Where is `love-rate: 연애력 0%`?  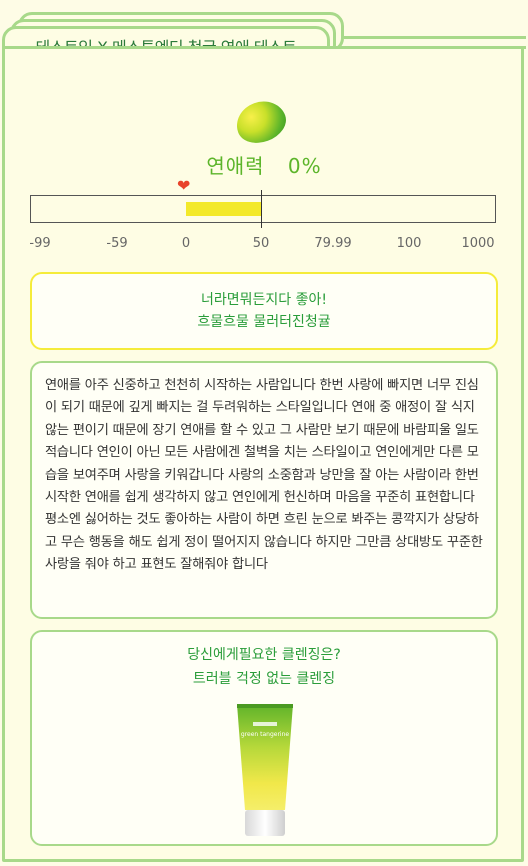
love-rate: 연애력 0% is located at coordinates (264, 164).